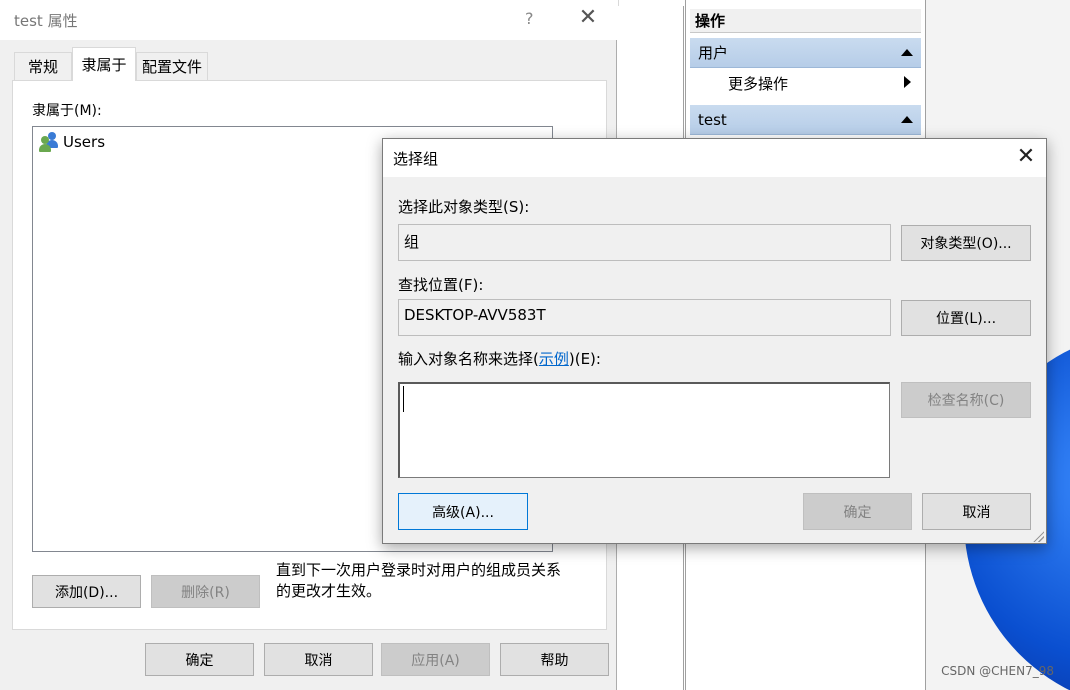 Image resolution: width=1070 pixels, height=690 pixels. Describe the element at coordinates (49, 142) in the screenshot. I see `user-group-icon` at that location.